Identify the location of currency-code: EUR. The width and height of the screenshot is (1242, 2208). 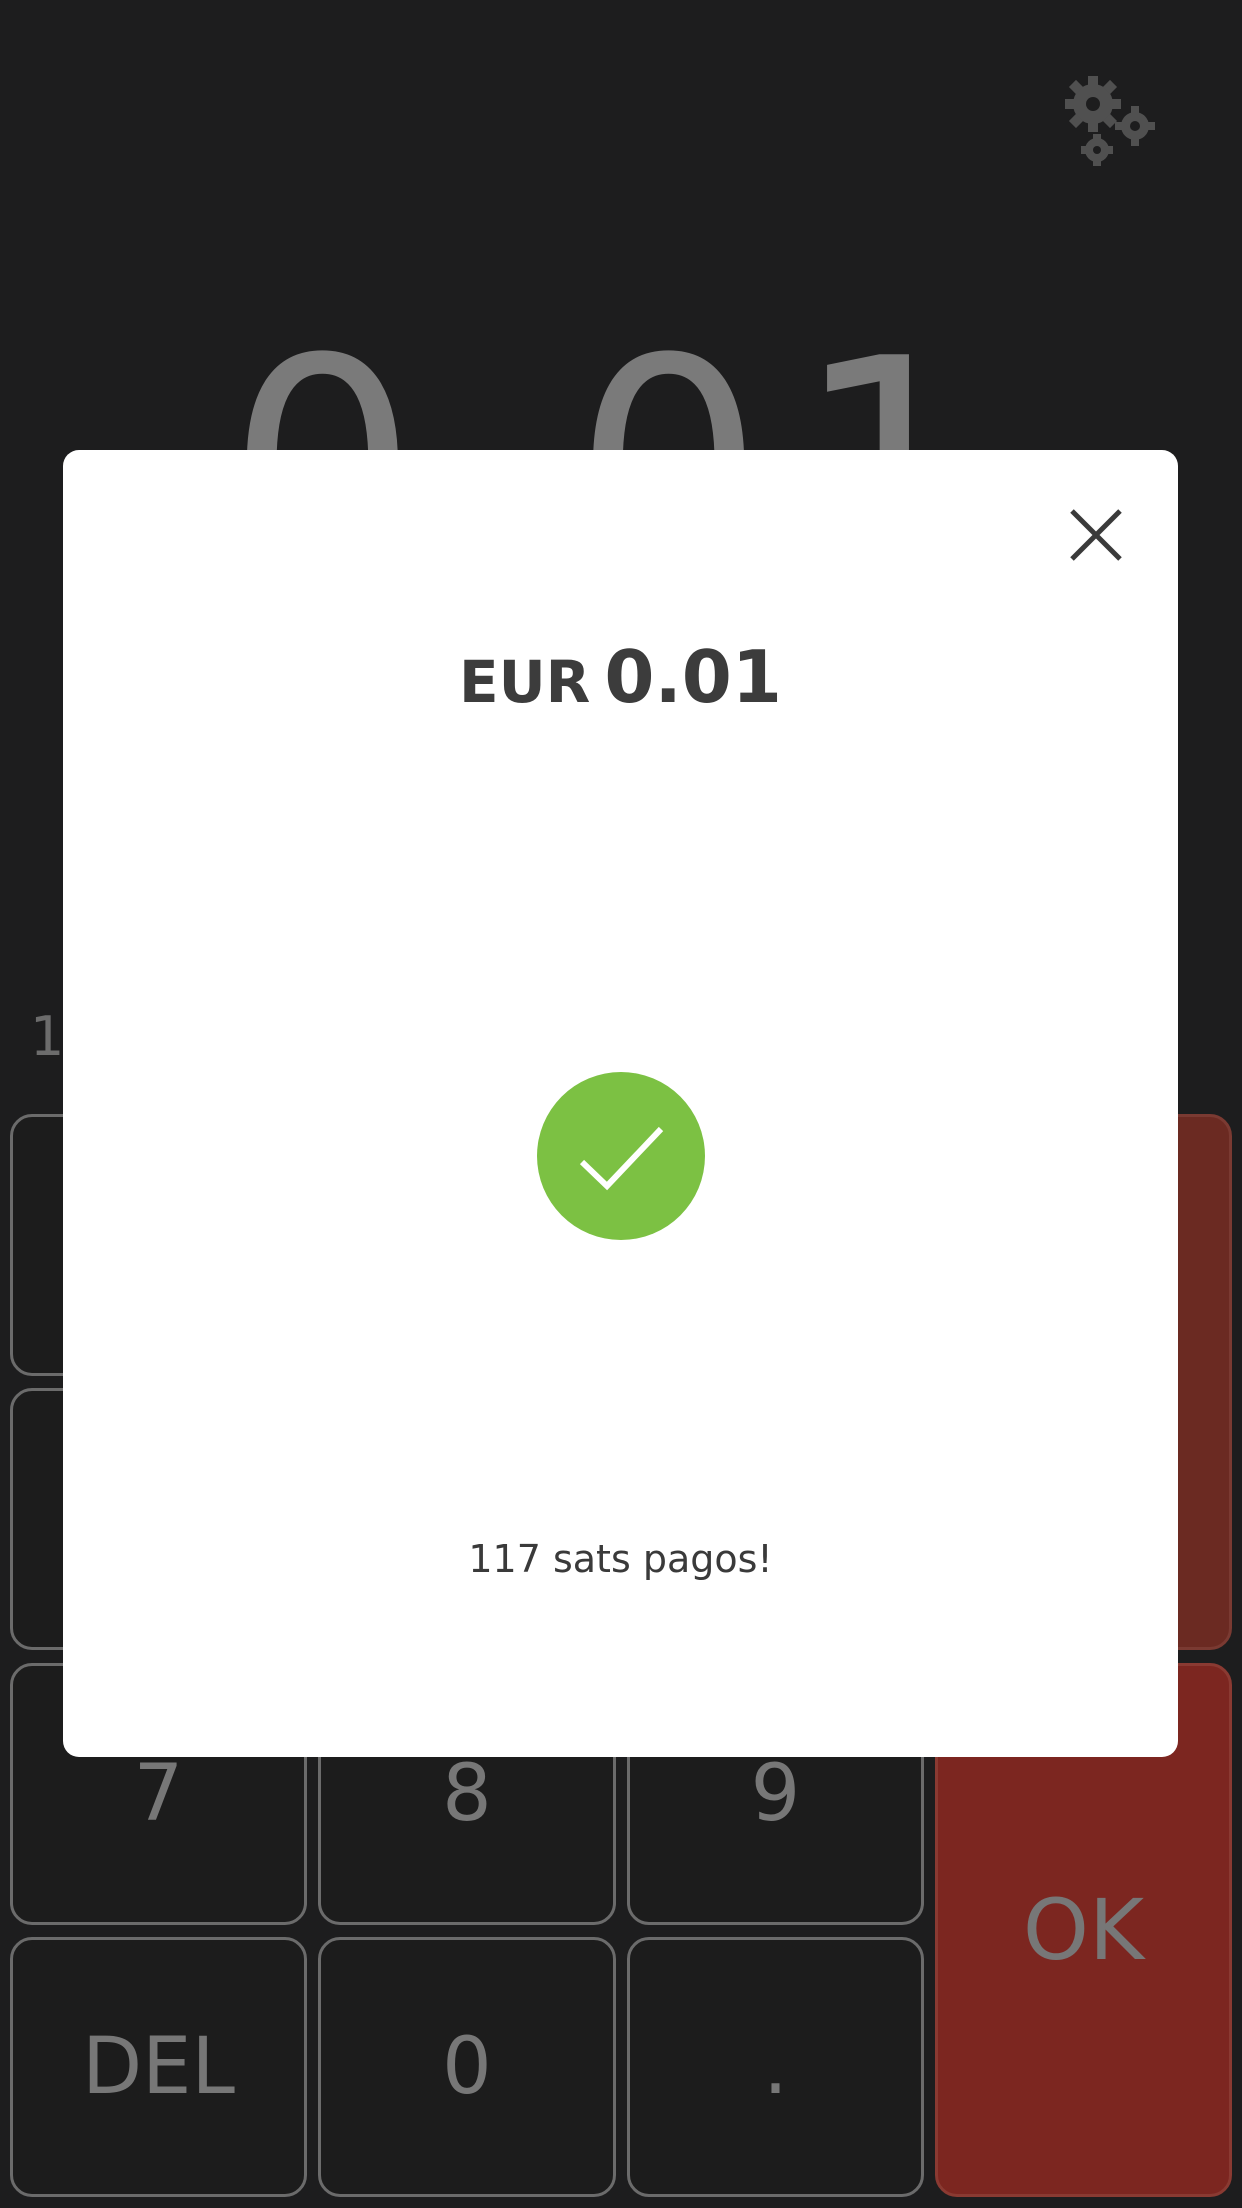
(524, 682).